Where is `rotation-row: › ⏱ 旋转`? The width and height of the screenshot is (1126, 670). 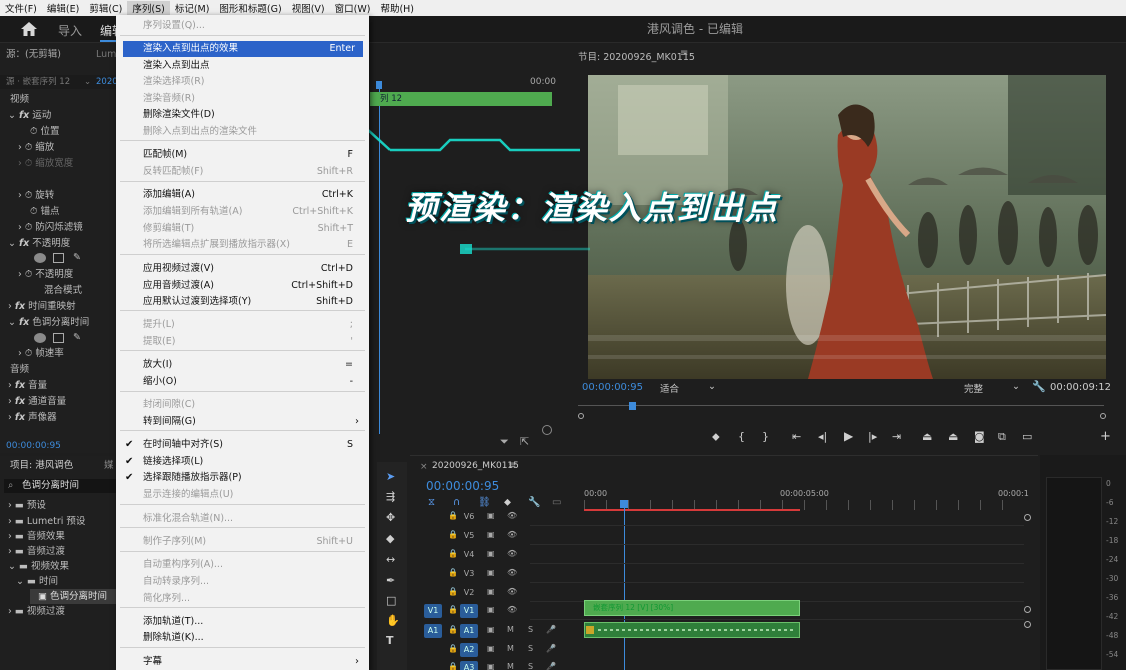
rotation-row: › ⏱ 旋转 is located at coordinates (36, 195).